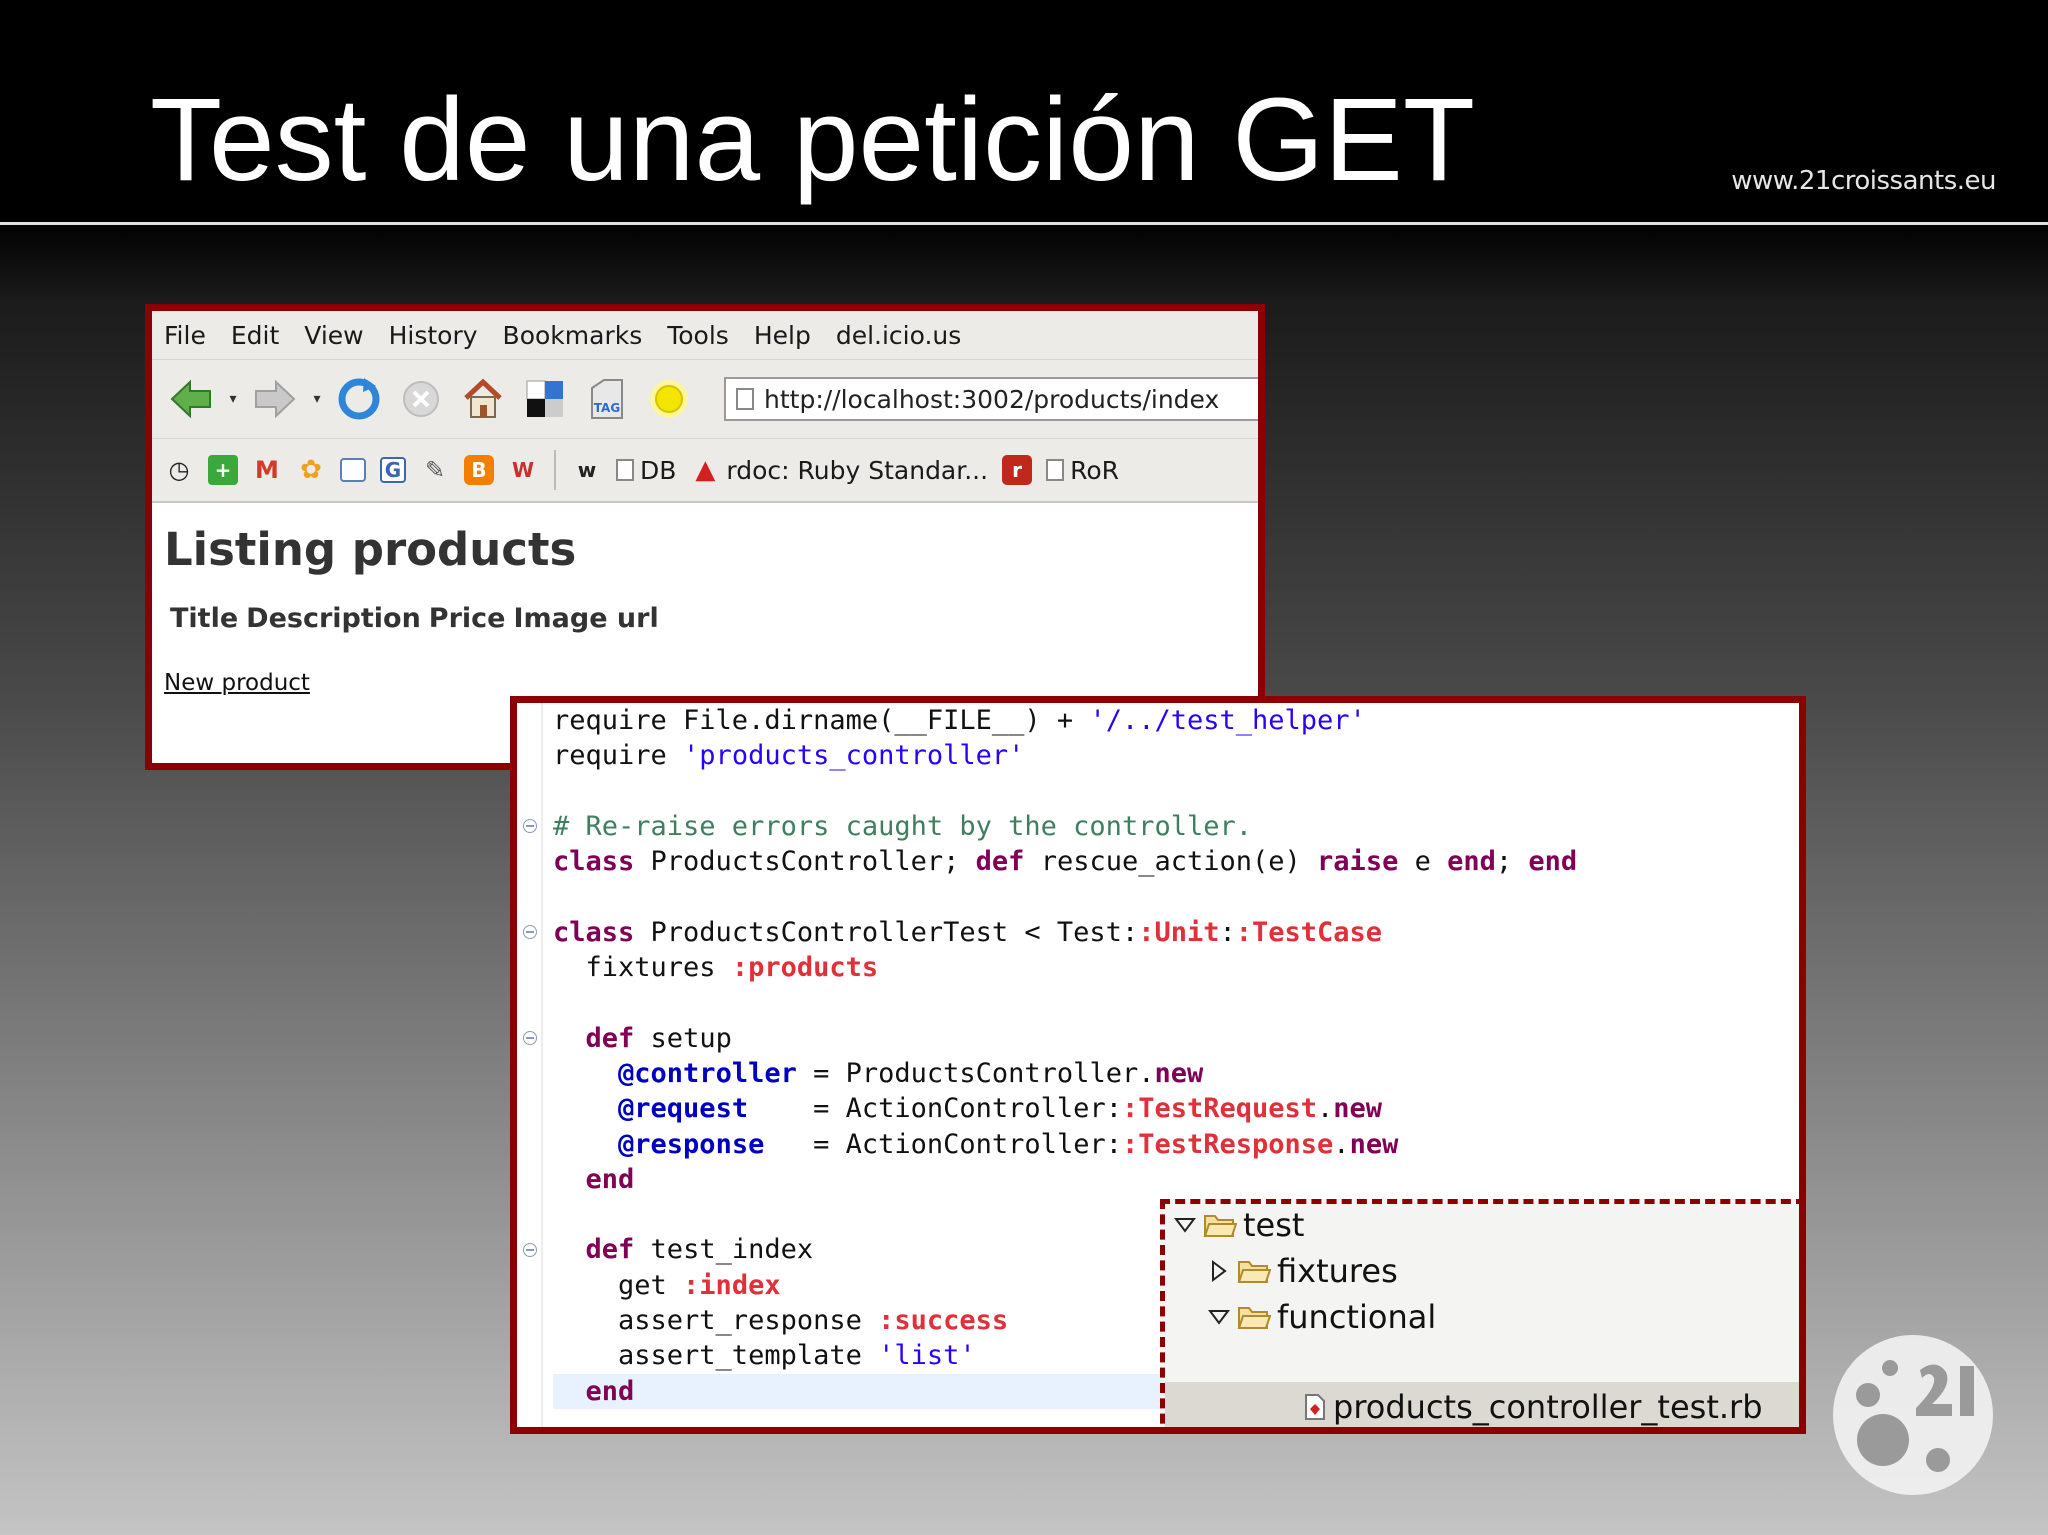 Image resolution: width=2048 pixels, height=1535 pixels. I want to click on stop-button, so click(421, 399).